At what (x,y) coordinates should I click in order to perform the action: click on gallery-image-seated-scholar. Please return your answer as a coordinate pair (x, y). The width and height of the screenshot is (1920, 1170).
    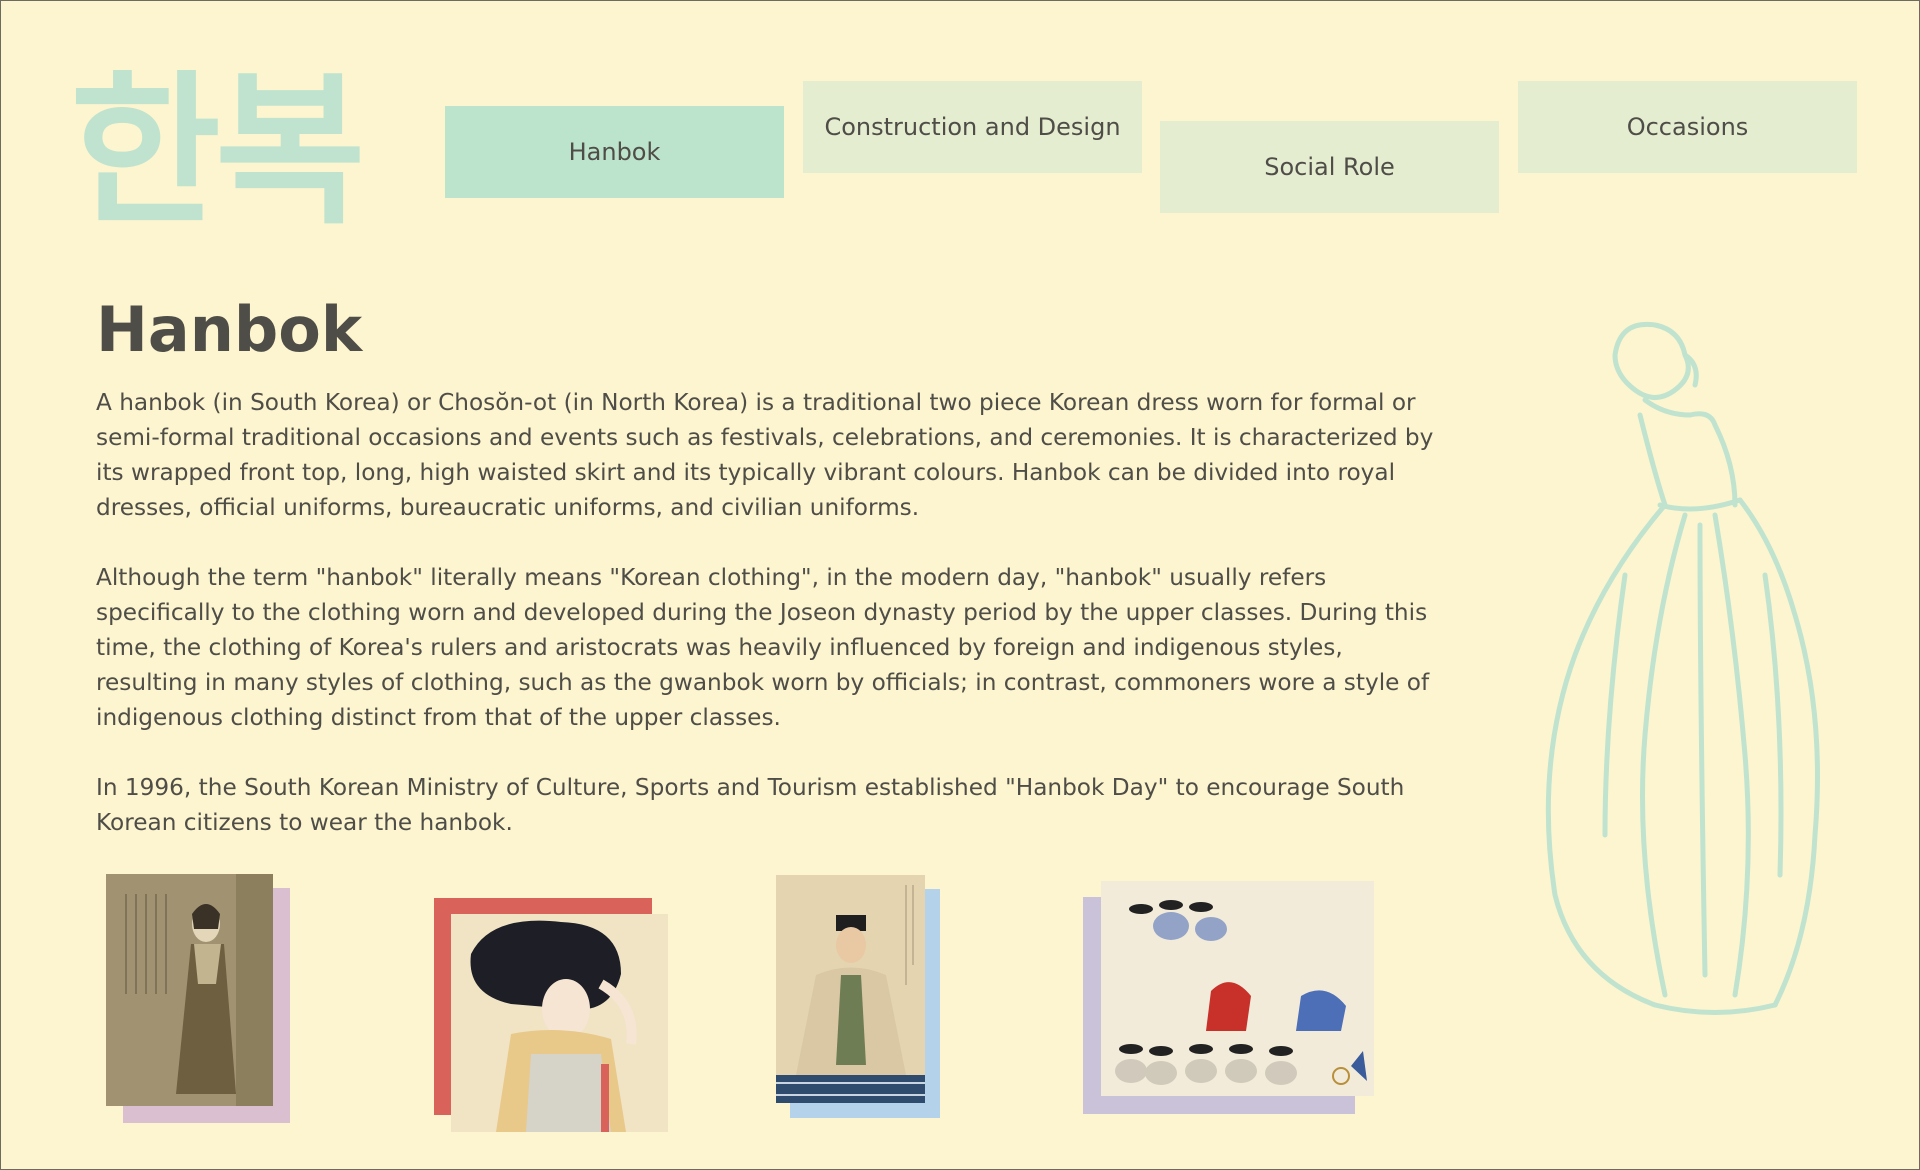
    Looking at the image, I should click on (858, 996).